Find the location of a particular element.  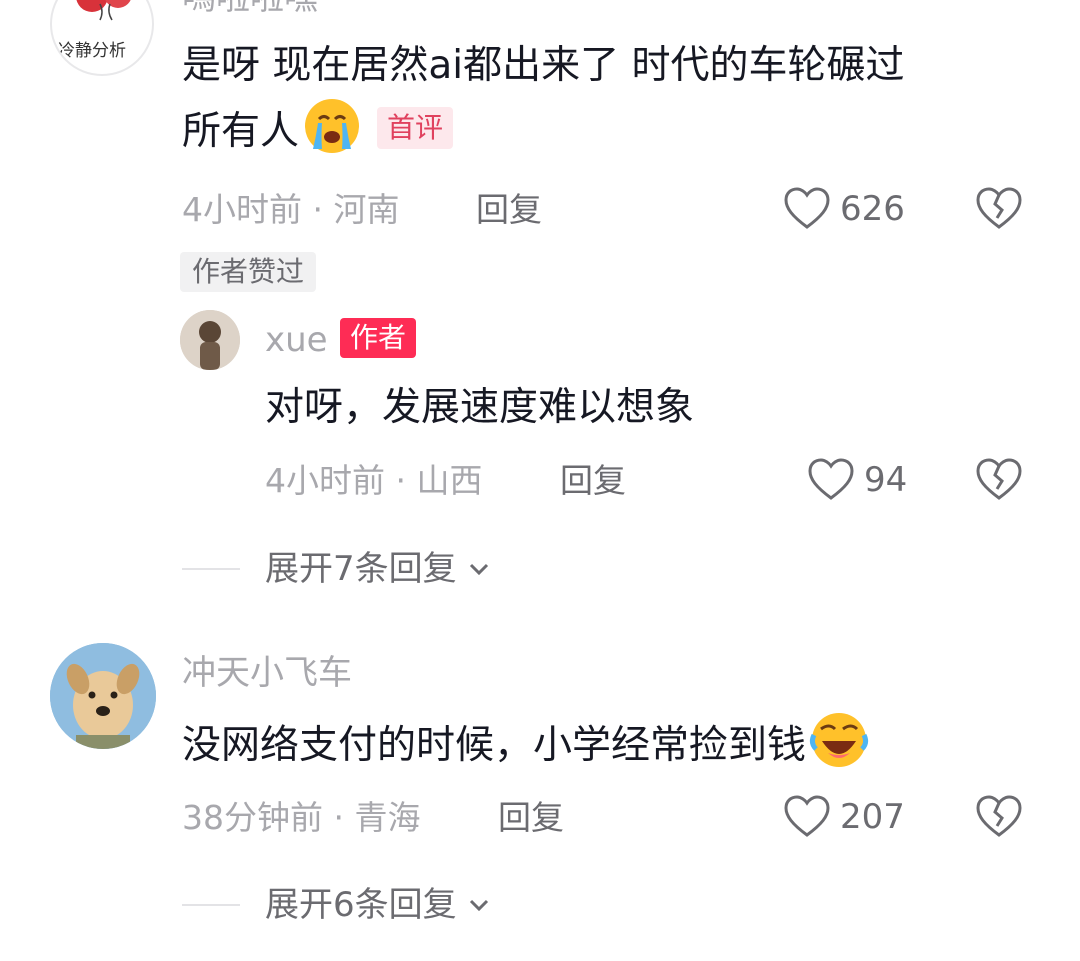

like-button: 207 is located at coordinates (843, 817).